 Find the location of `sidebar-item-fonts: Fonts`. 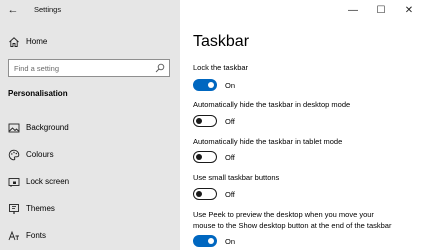

sidebar-item-fonts: Fonts is located at coordinates (90, 236).